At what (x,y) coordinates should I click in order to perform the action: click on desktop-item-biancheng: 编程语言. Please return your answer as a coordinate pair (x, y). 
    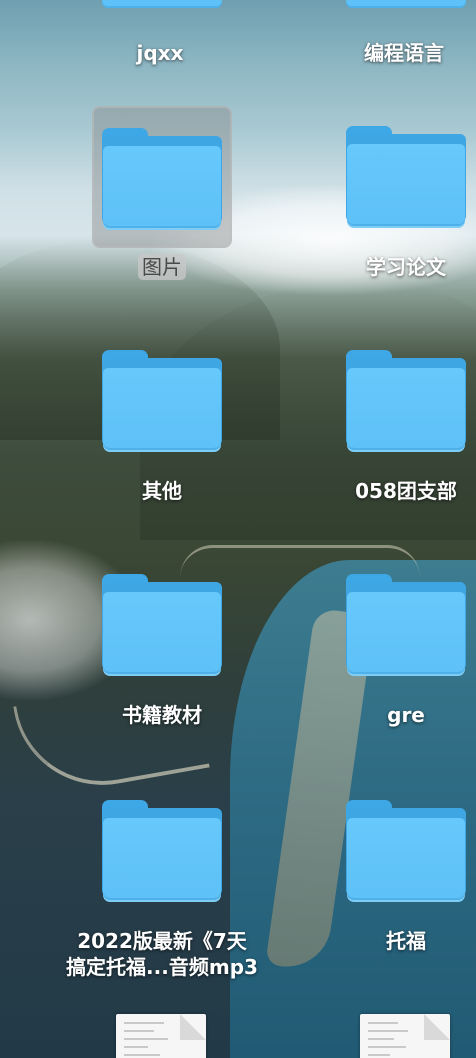
    Looking at the image, I should click on (395, 50).